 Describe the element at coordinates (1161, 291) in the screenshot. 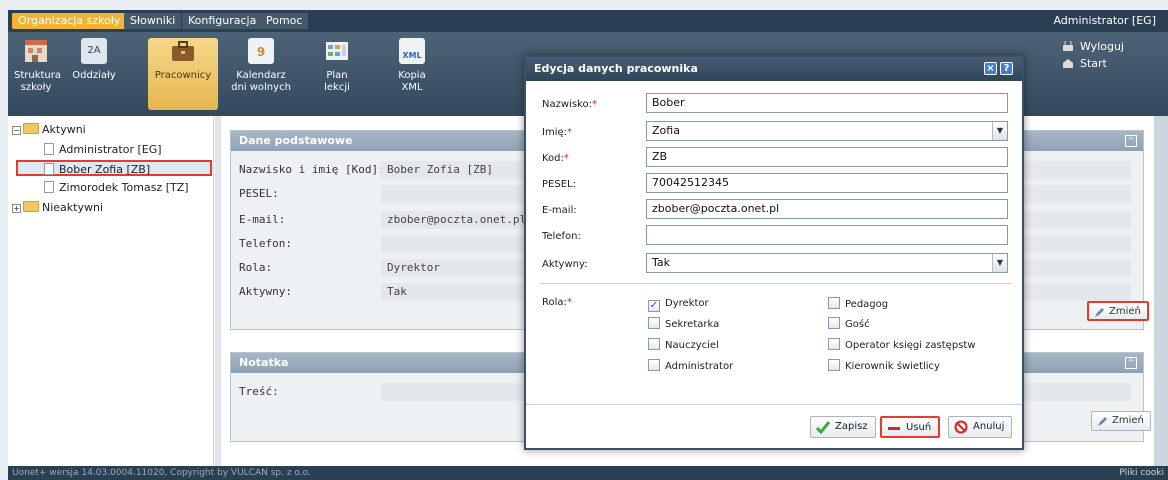

I see `messages-side-tab` at that location.